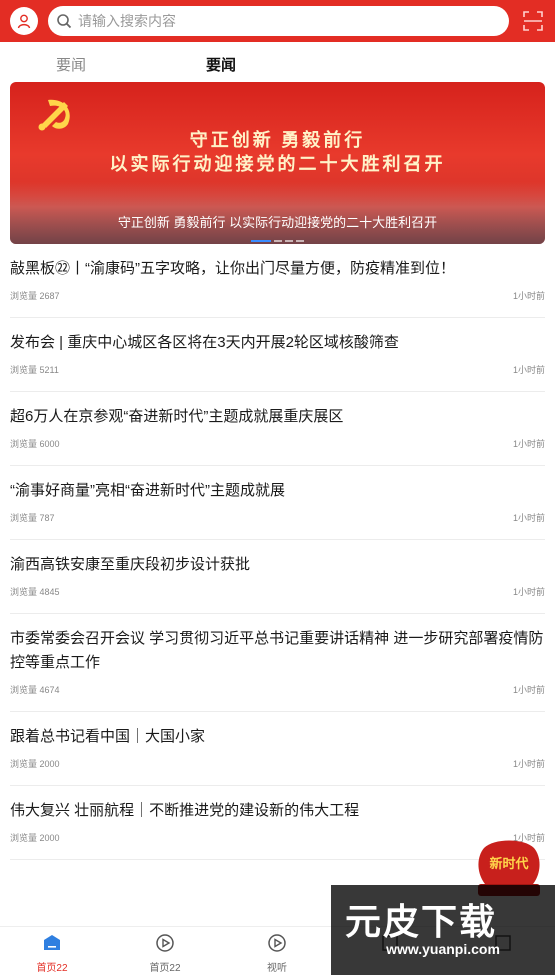 This screenshot has height=975, width=555. Describe the element at coordinates (64, 21) in the screenshot. I see `search-icon` at that location.